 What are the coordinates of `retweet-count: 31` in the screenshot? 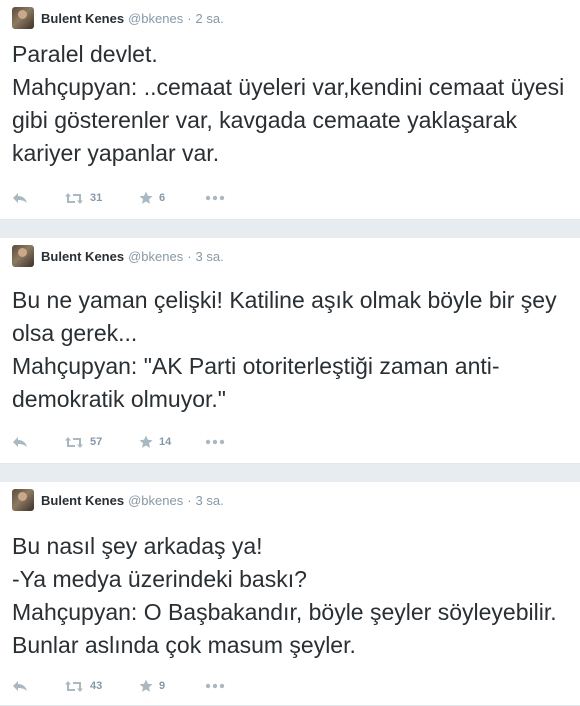 It's located at (96, 198).